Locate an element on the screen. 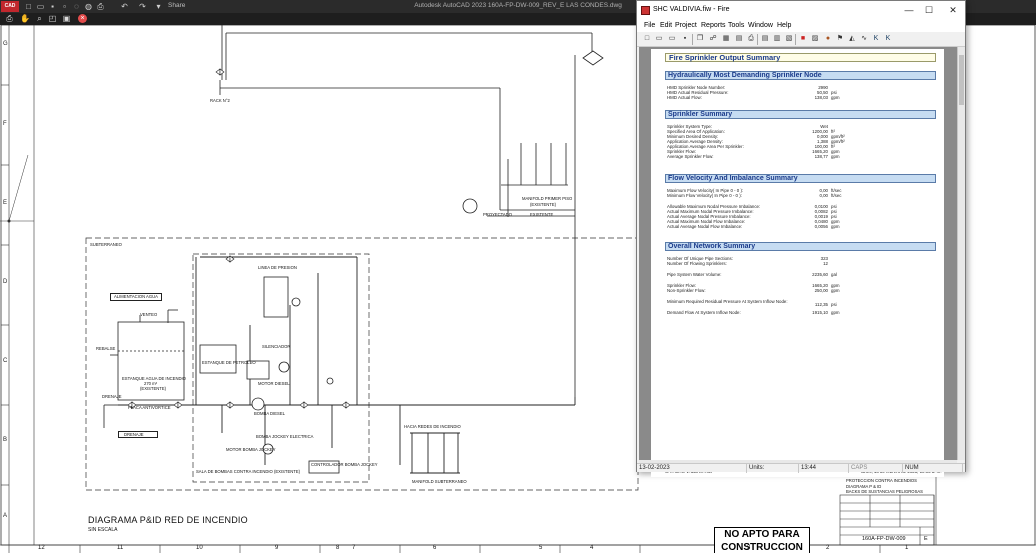 The height and width of the screenshot is (553, 1036). row-letter: F is located at coordinates (5, 124).